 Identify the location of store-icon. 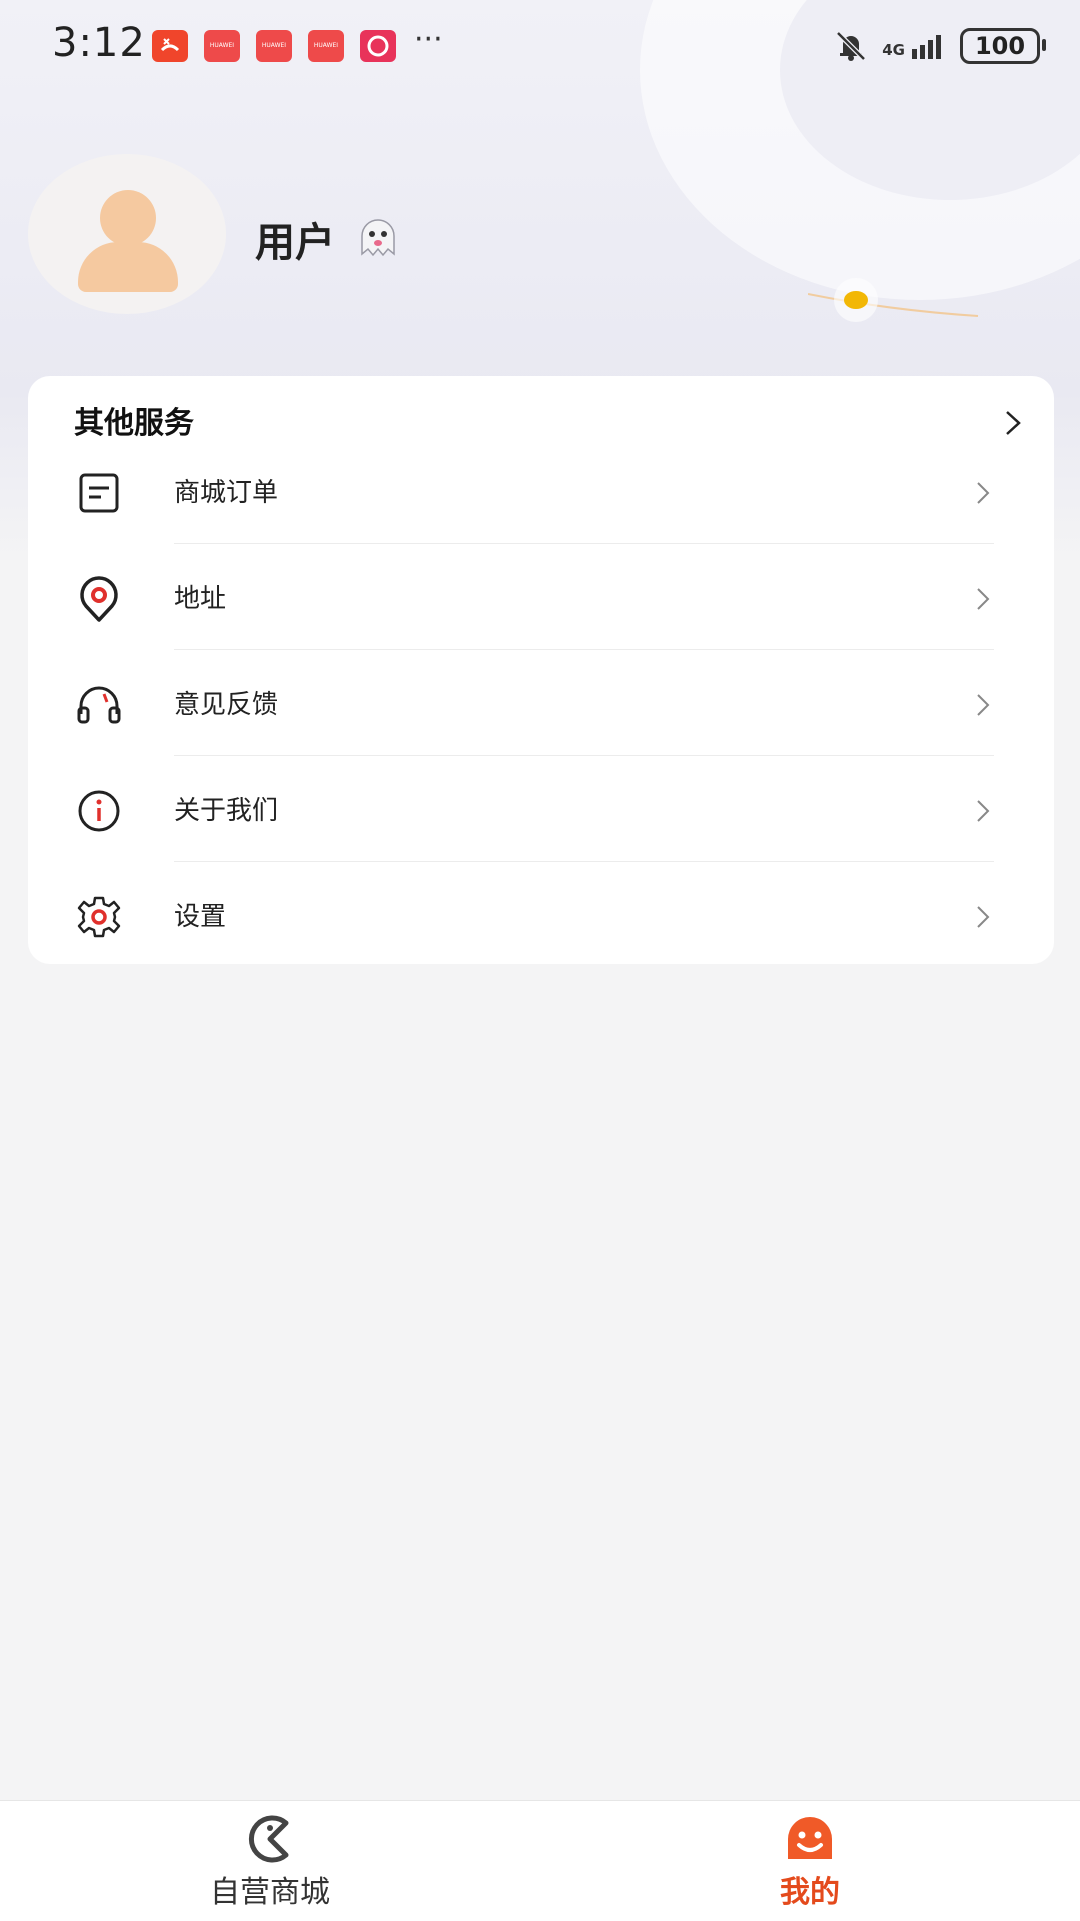
(268, 1839).